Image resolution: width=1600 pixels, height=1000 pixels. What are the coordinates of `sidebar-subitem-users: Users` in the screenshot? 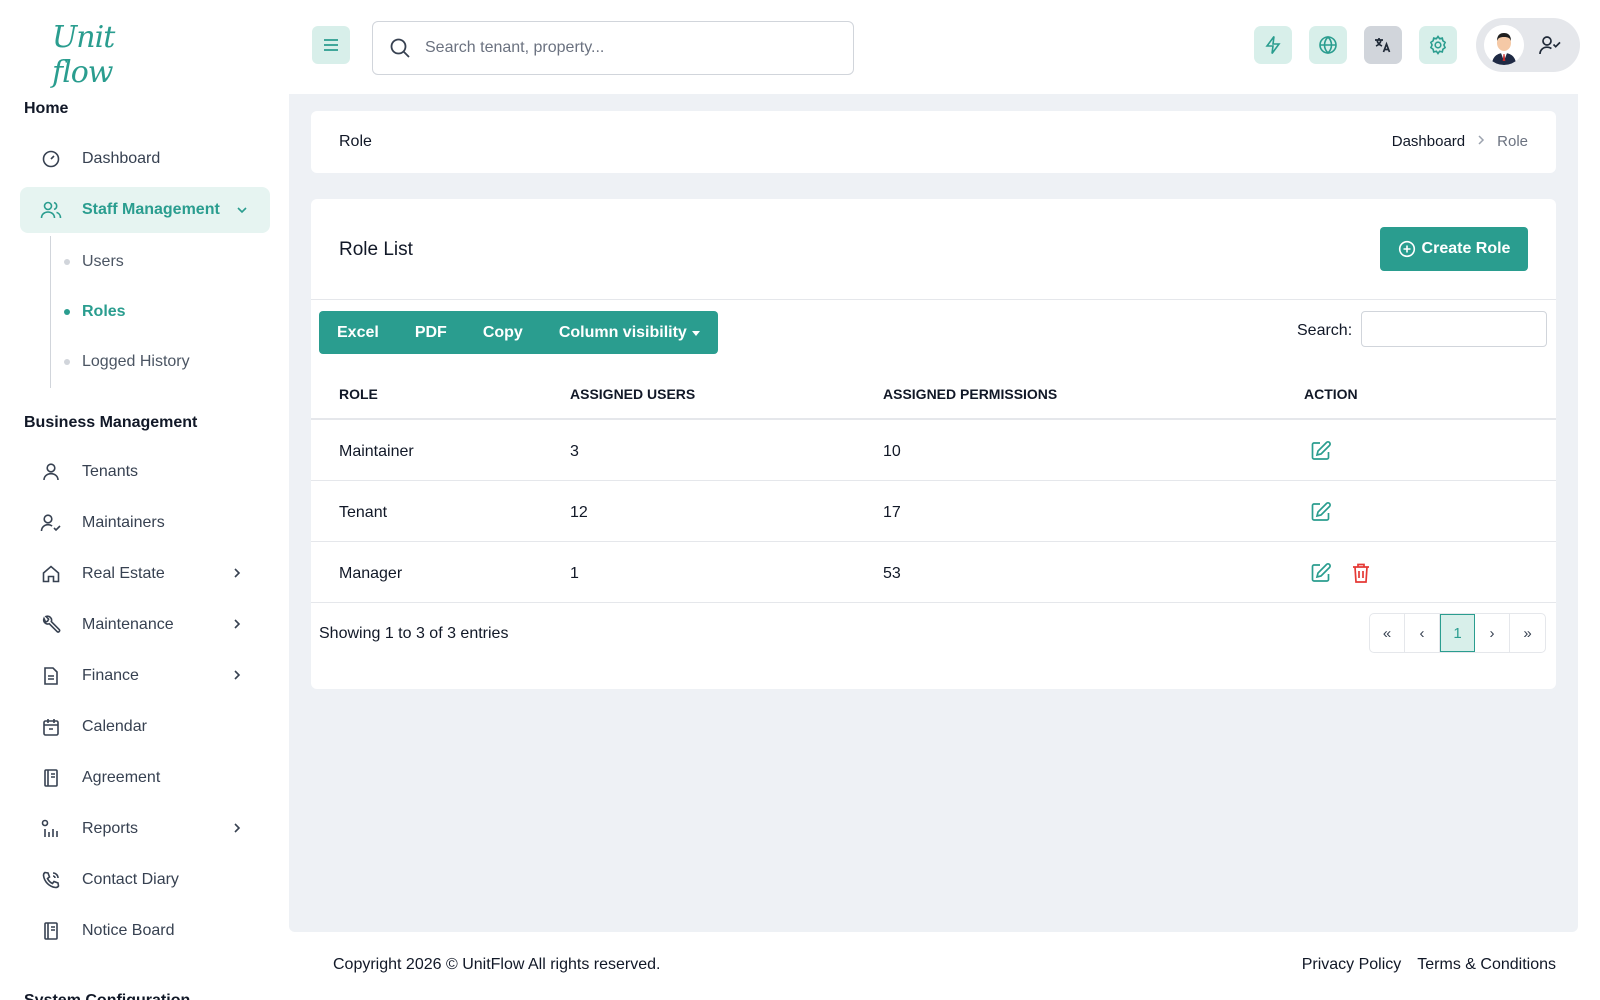 It's located at (94, 262).